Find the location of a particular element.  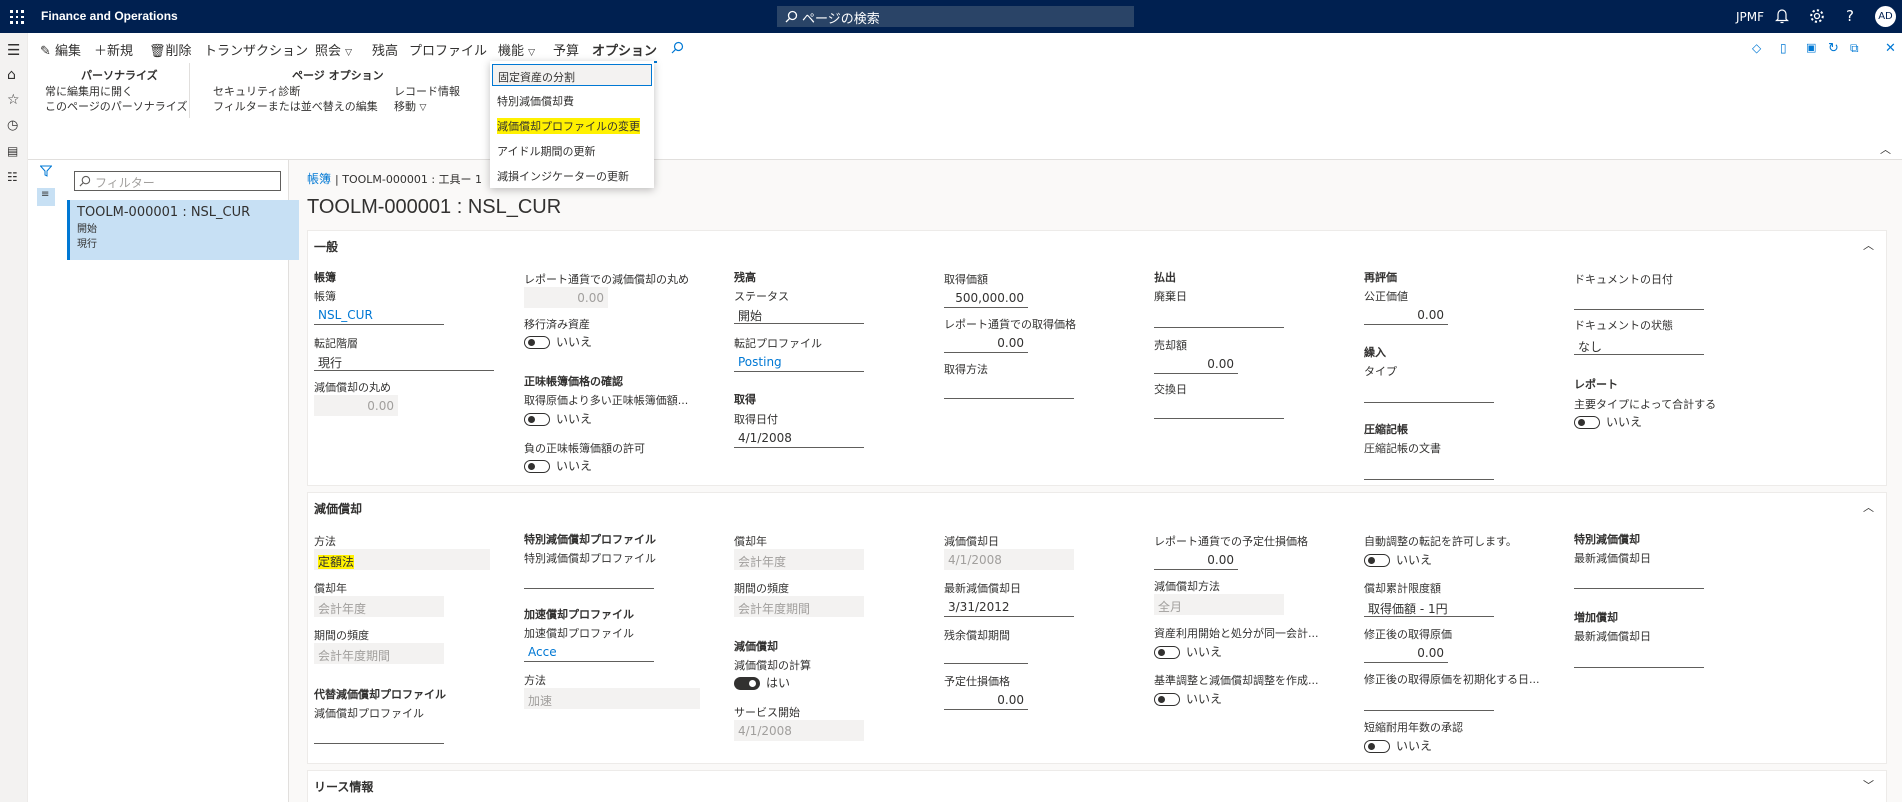

report-acq-price-field: 0.00 is located at coordinates (986, 342).